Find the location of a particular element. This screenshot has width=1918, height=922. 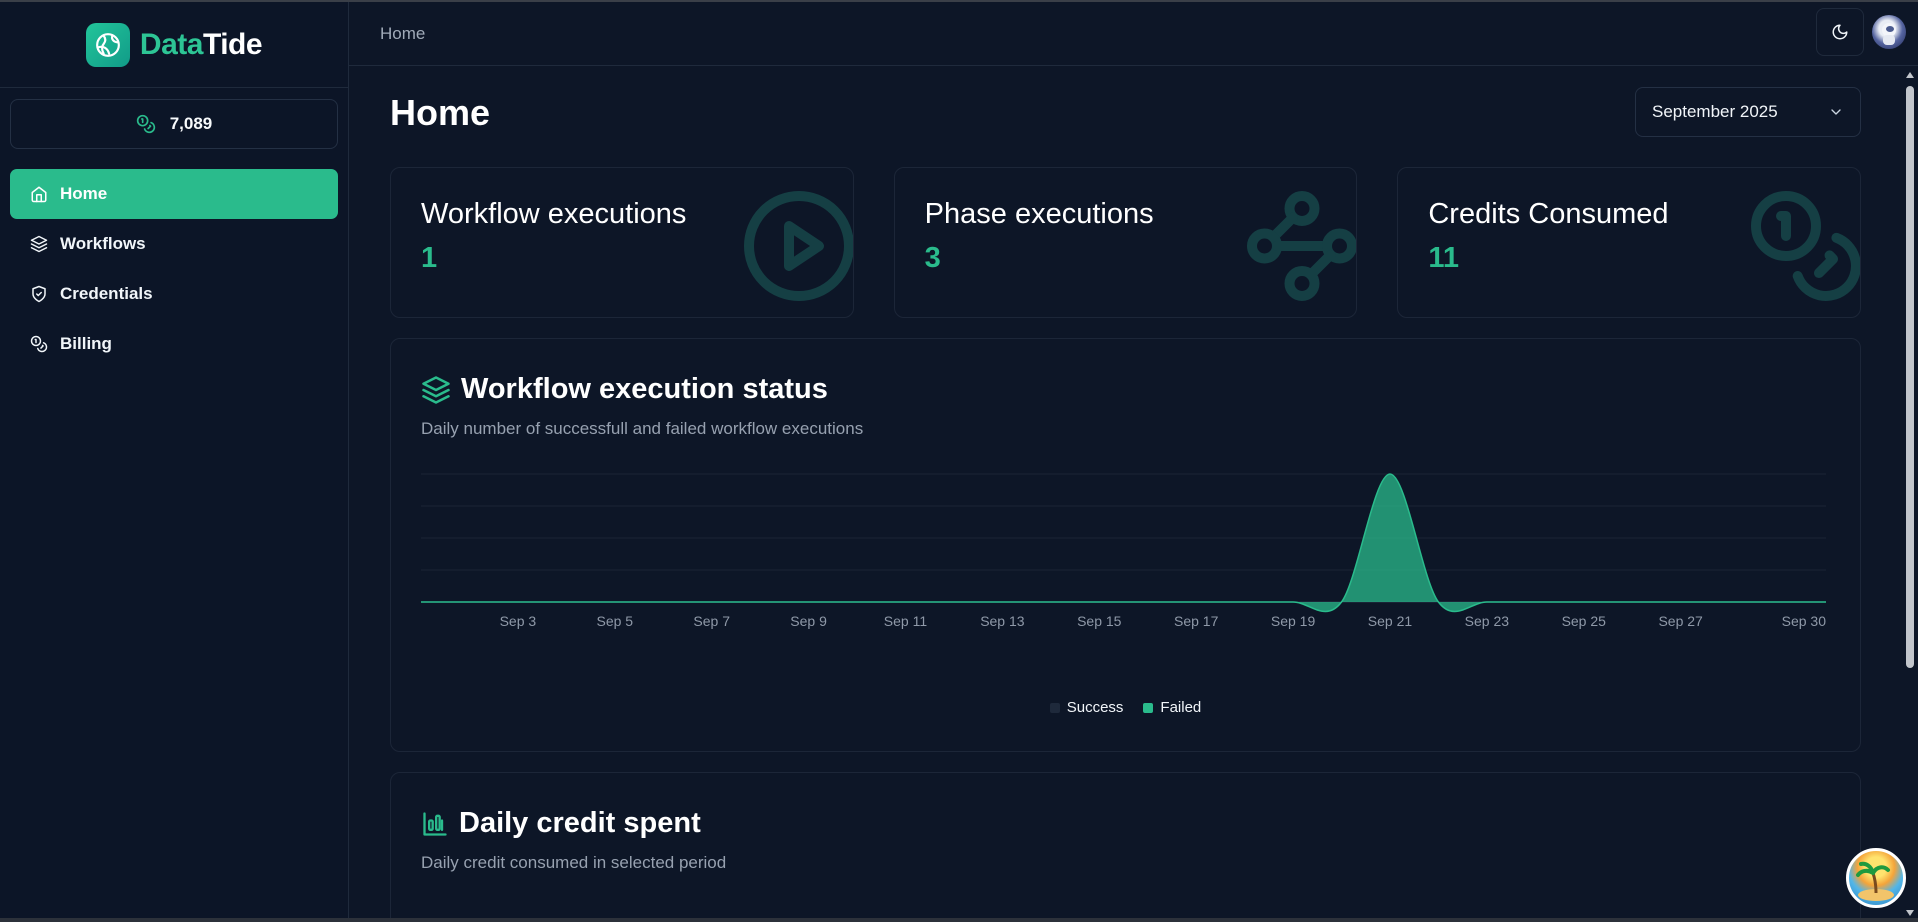

palm-island-icon is located at coordinates (1875, 881).